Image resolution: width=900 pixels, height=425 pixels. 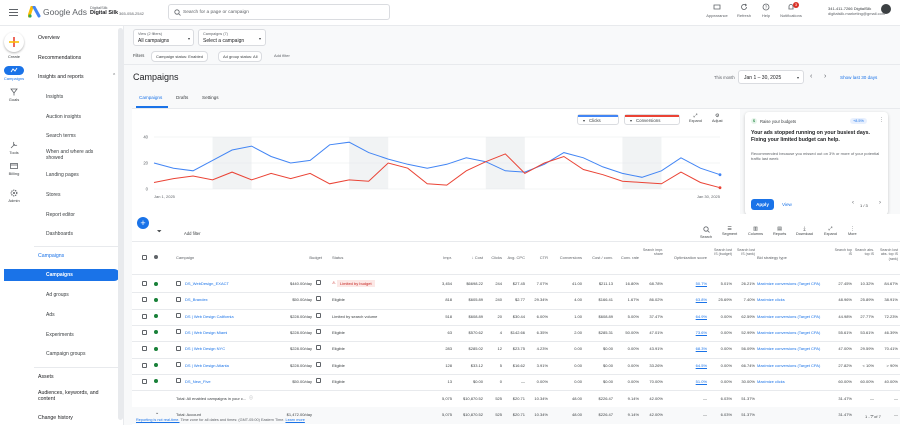 What do you see at coordinates (14, 145) in the screenshot?
I see `tools-icon` at bounding box center [14, 145].